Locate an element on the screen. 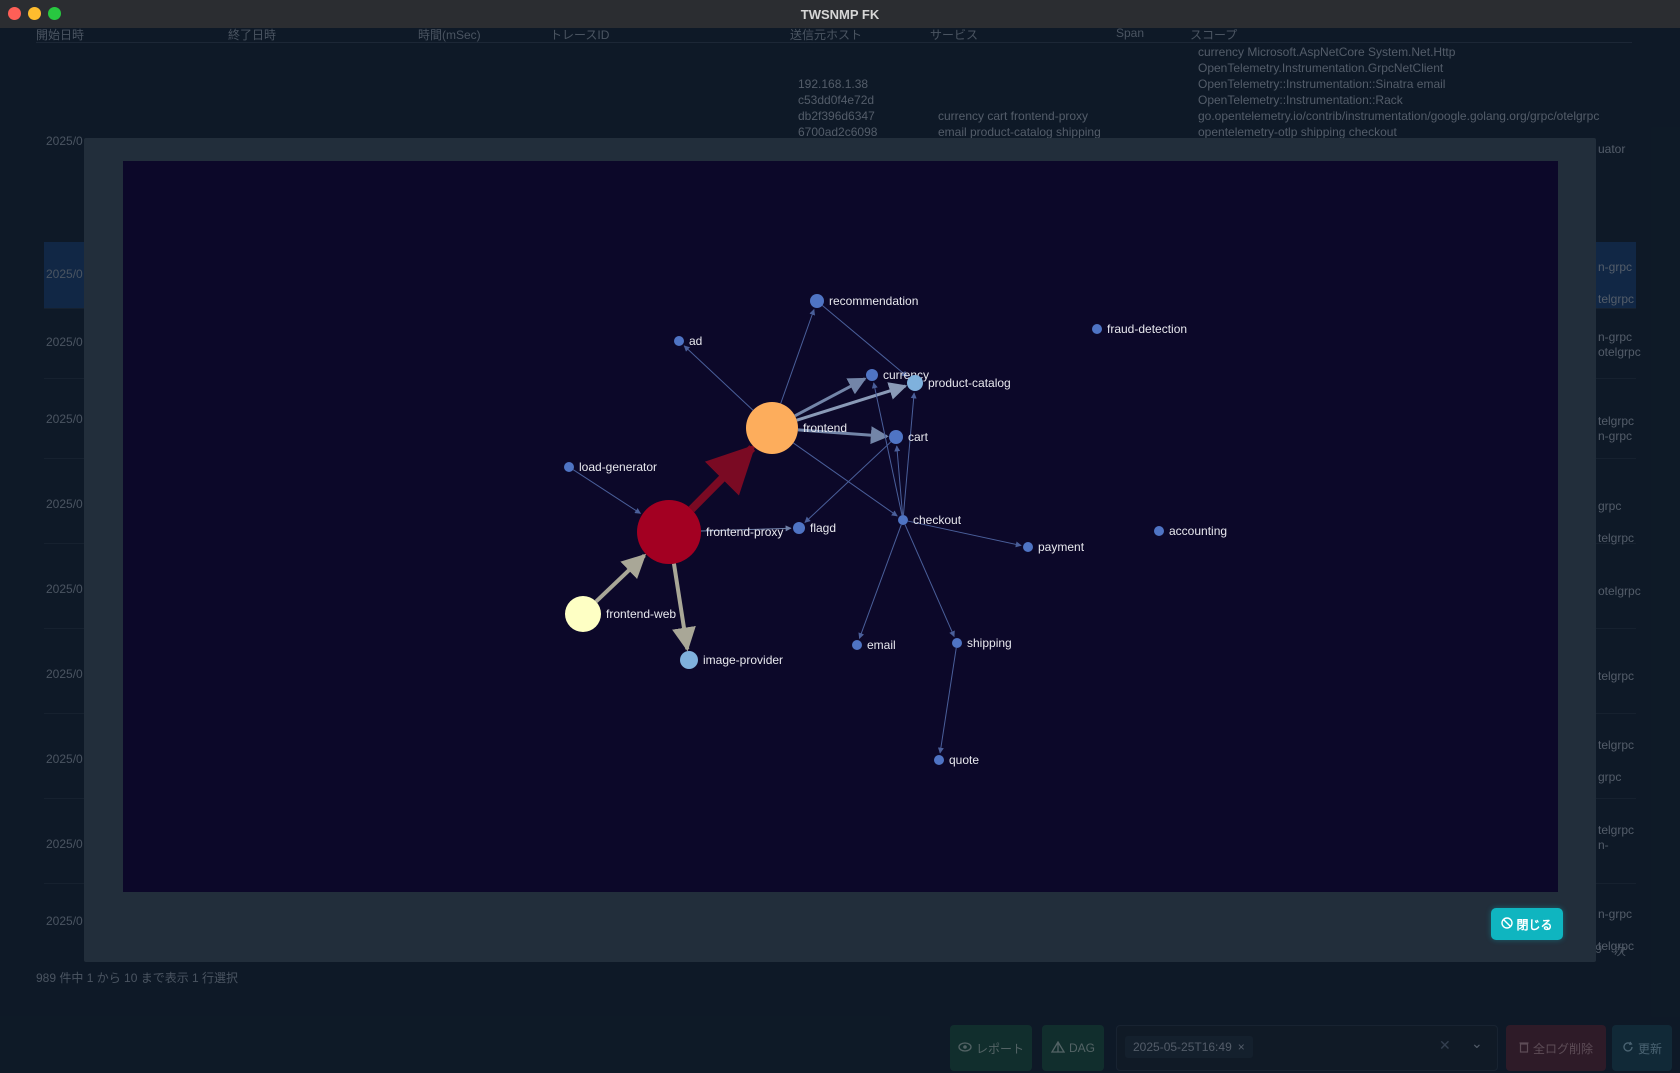  node-label-shipping: shipping is located at coordinates (989, 643).